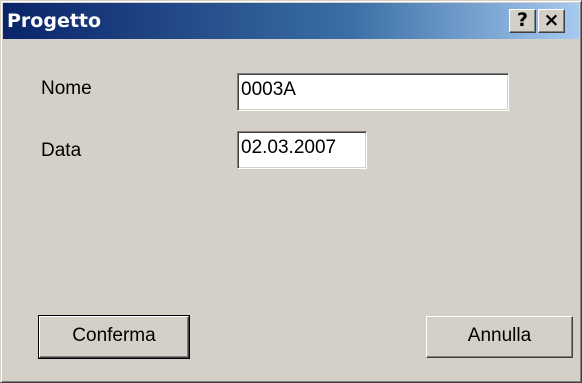 The image size is (582, 383). Describe the element at coordinates (61, 150) in the screenshot. I see `data-label: Data` at that location.